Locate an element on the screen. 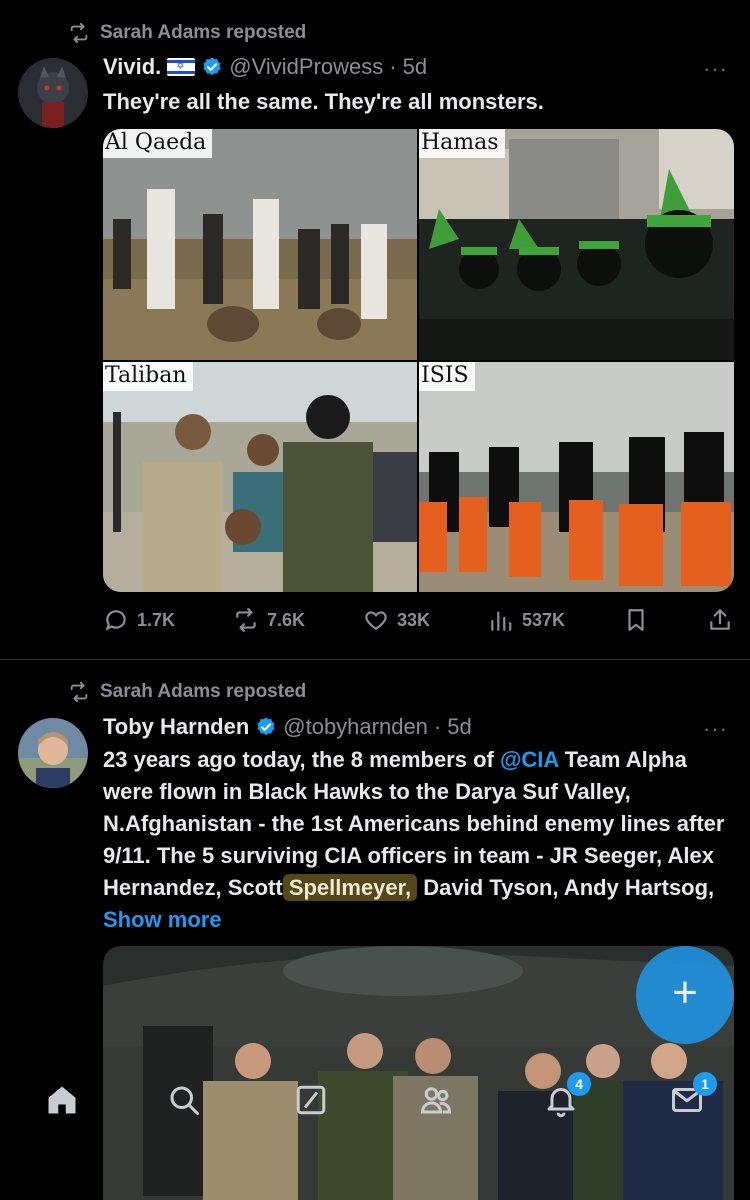 The height and width of the screenshot is (1200, 750). media-label: Al Qaeda is located at coordinates (158, 143).